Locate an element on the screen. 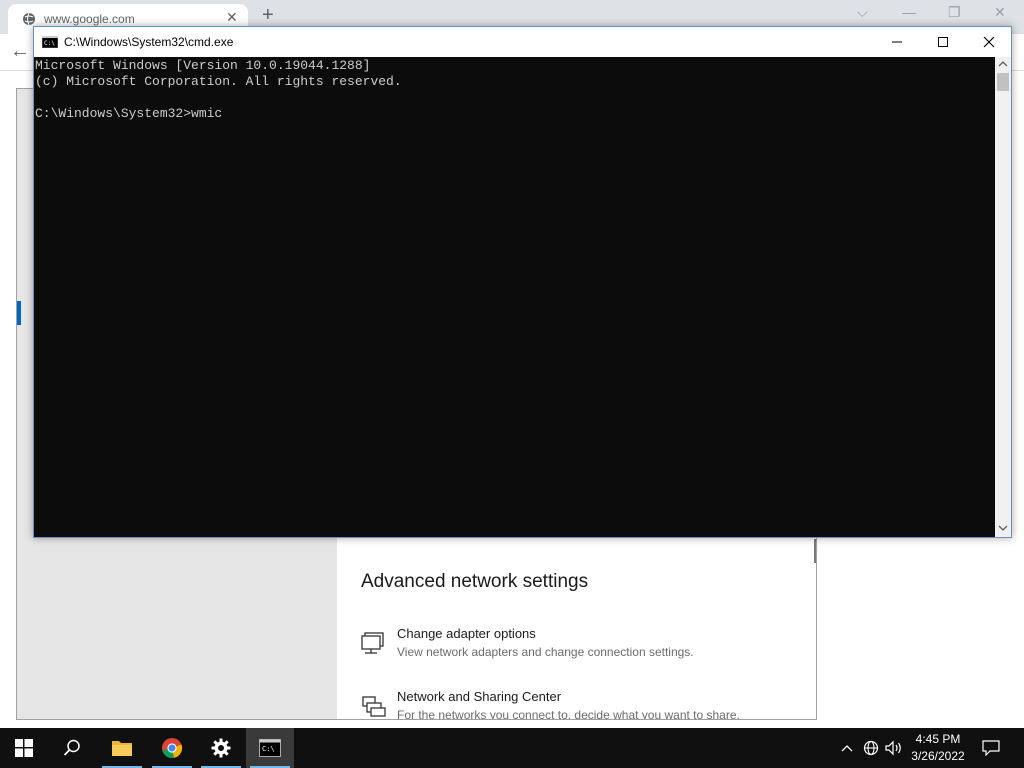 Image resolution: width=1024 pixels, height=768 pixels. taskbar-settings is located at coordinates (221, 748).